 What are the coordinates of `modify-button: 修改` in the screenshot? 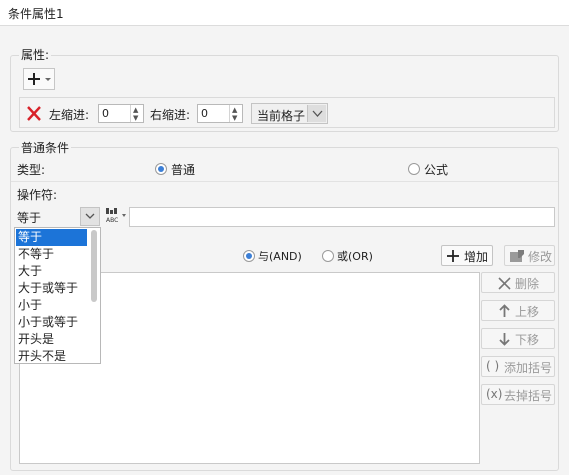 It's located at (529, 255).